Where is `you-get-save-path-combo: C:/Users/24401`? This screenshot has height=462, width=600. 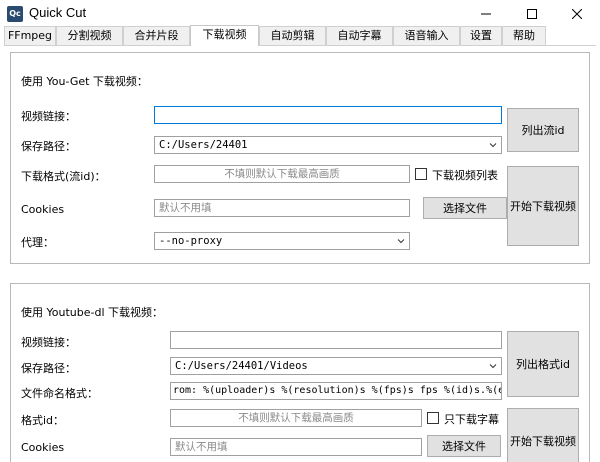 you-get-save-path-combo: C:/Users/24401 is located at coordinates (328, 145).